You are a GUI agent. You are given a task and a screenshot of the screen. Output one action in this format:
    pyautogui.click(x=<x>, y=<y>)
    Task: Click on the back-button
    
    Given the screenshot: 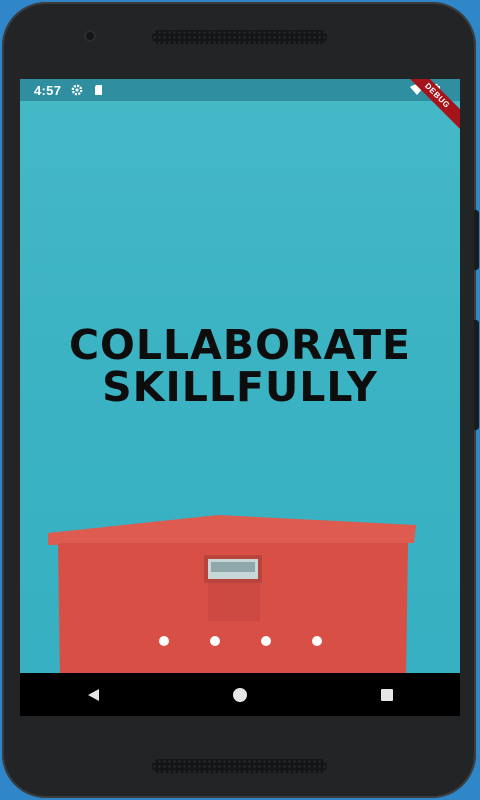 What is the action you would take?
    pyautogui.click(x=93, y=695)
    